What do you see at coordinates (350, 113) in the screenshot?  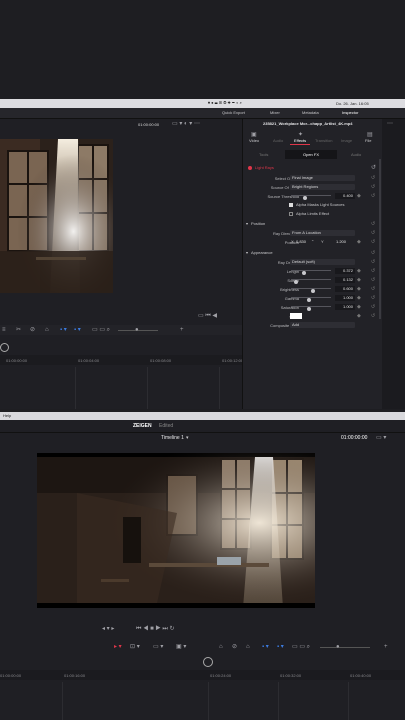 I see `inspector-tab: Inspector` at bounding box center [350, 113].